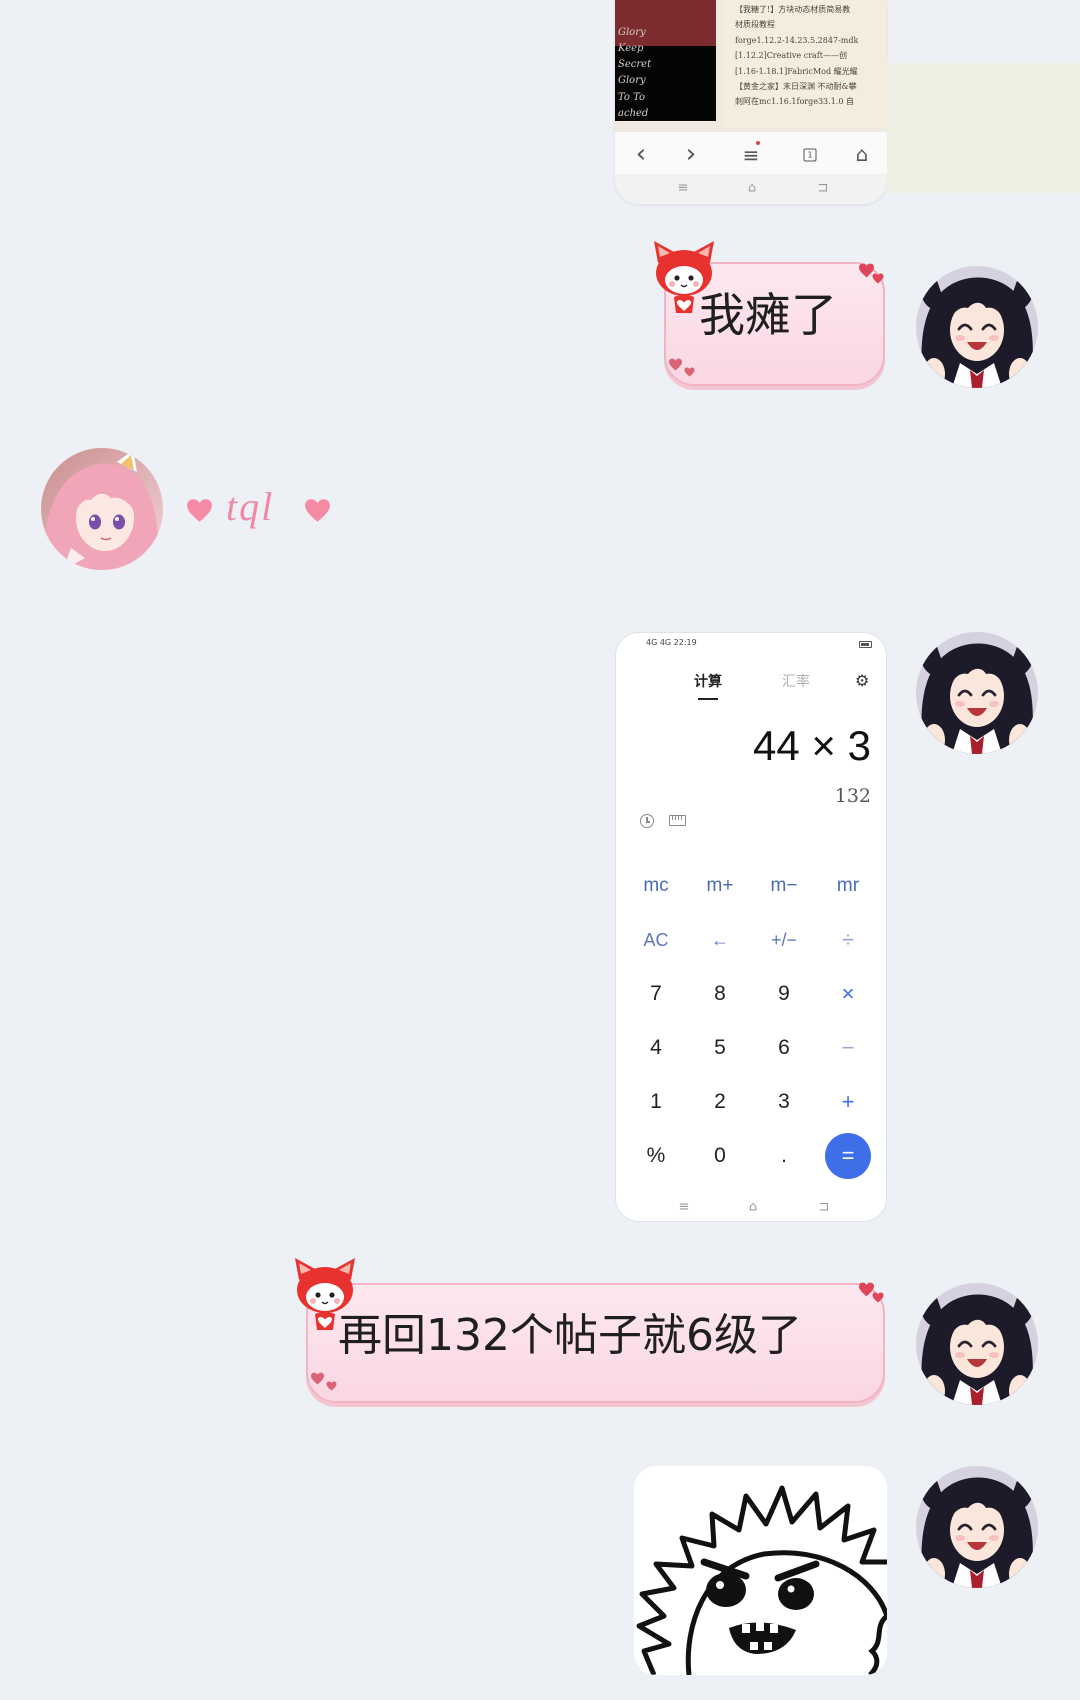  I want to click on poster-text: Keep, so click(631, 48).